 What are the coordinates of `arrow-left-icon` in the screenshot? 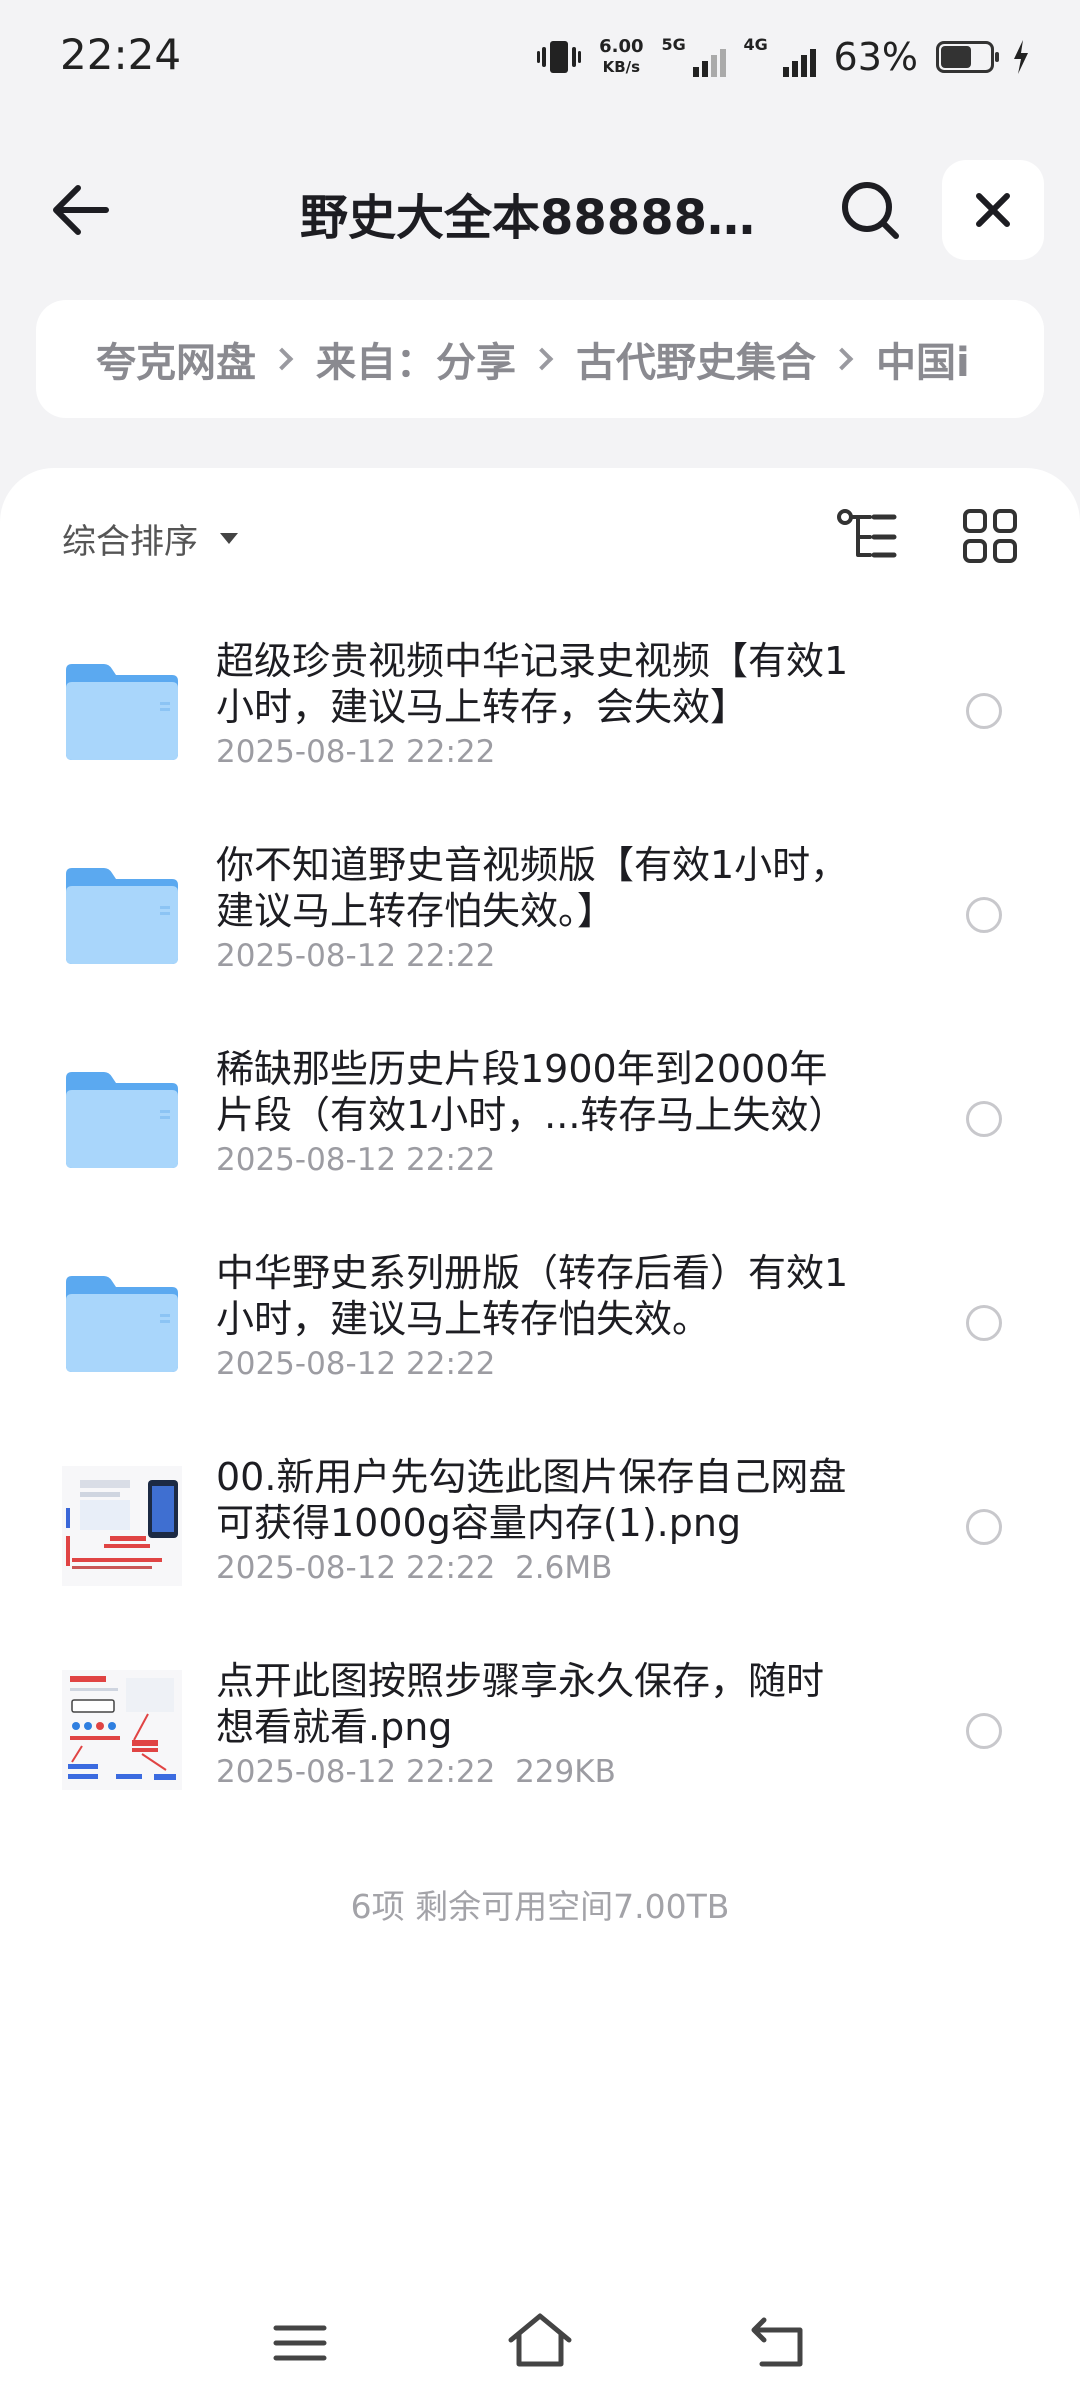 It's located at (81, 210).